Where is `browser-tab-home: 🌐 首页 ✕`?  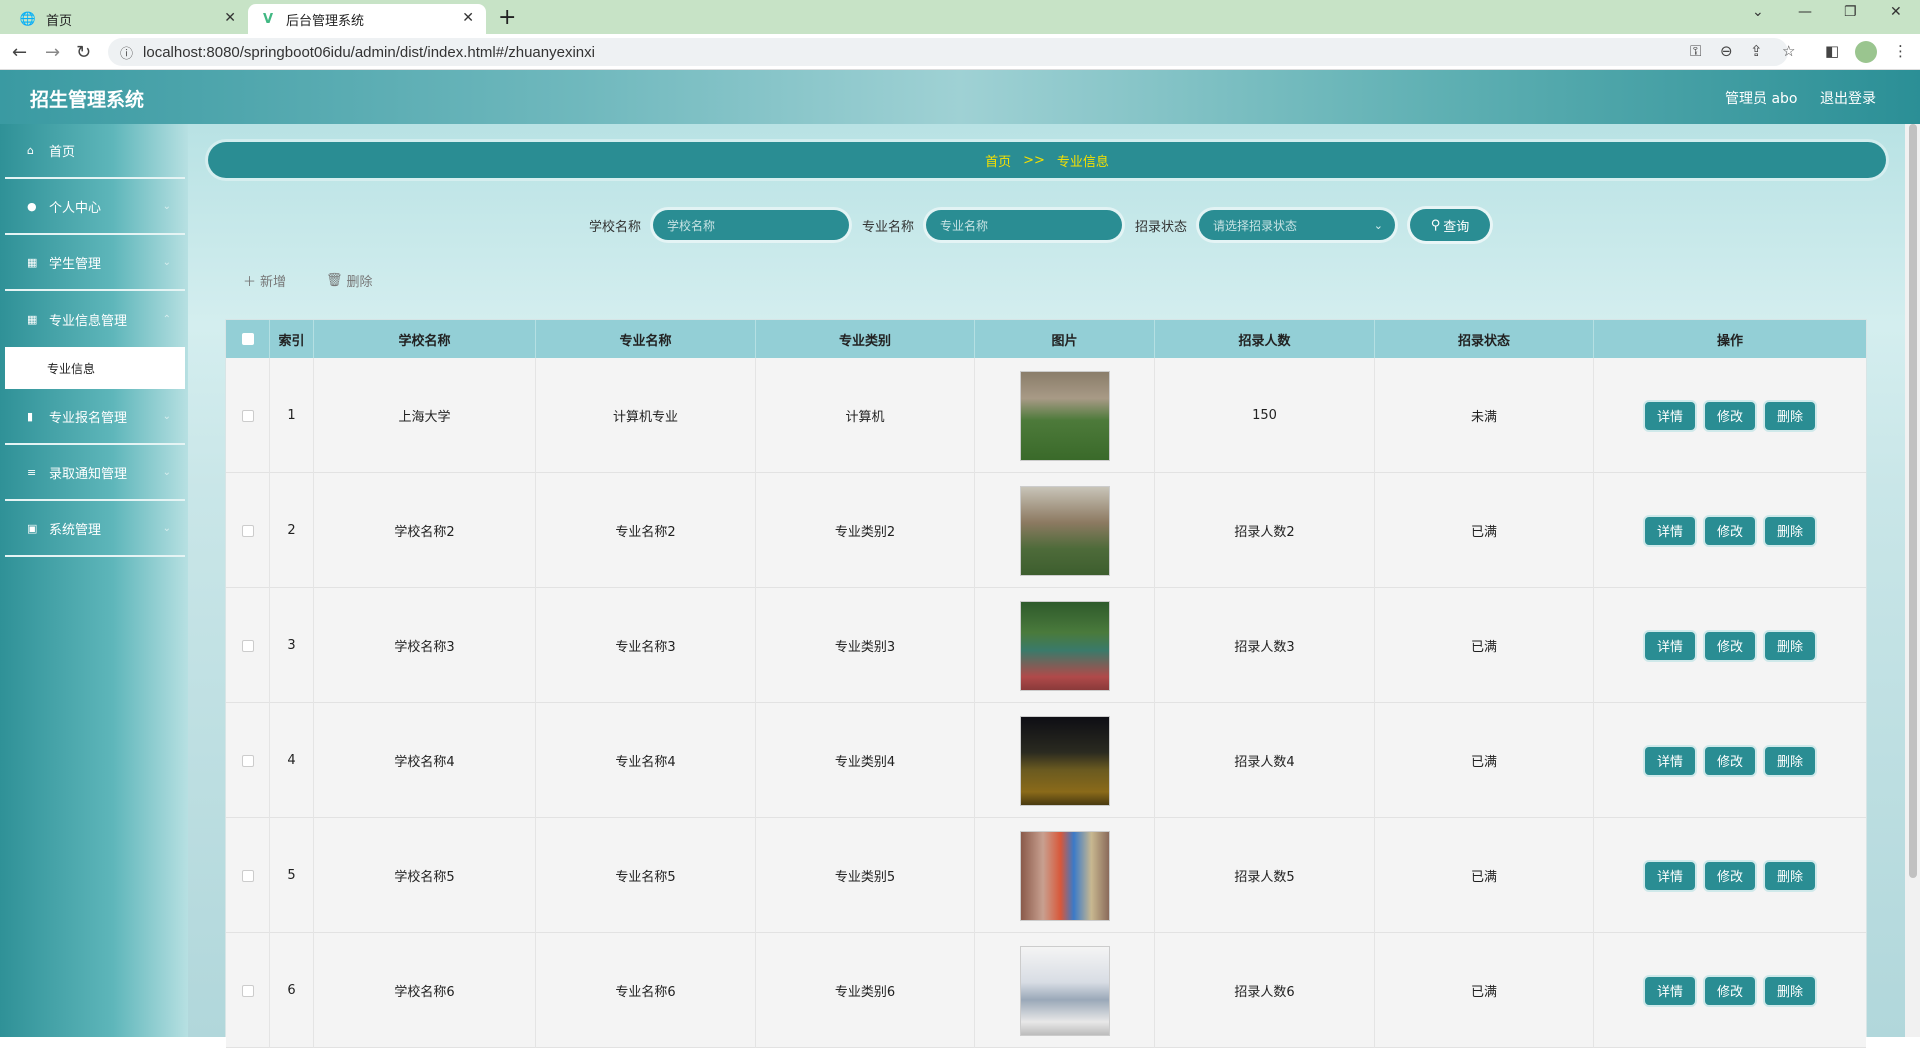 browser-tab-home: 🌐 首页 ✕ is located at coordinates (128, 19).